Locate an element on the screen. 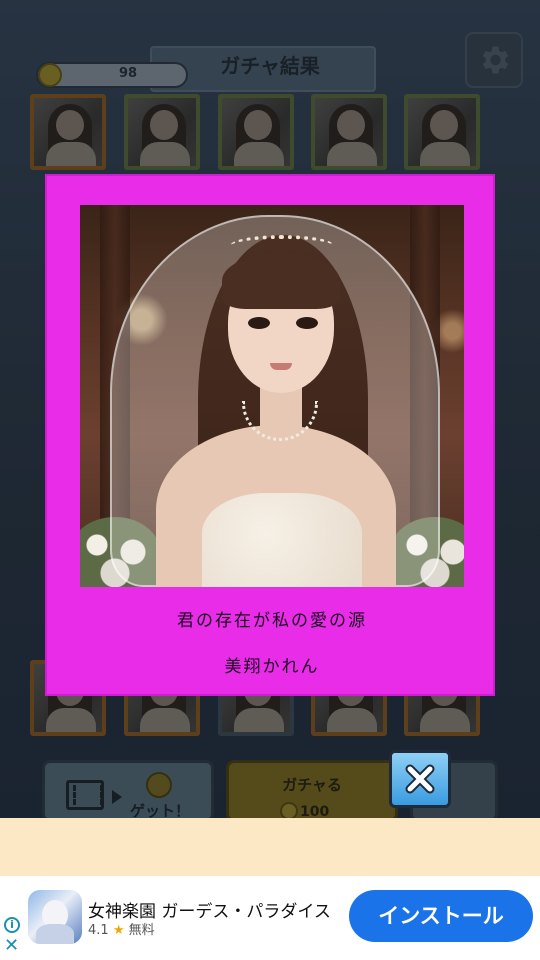 The height and width of the screenshot is (960, 540). character-quote: 君の存在が私の愛の源 is located at coordinates (272, 621).